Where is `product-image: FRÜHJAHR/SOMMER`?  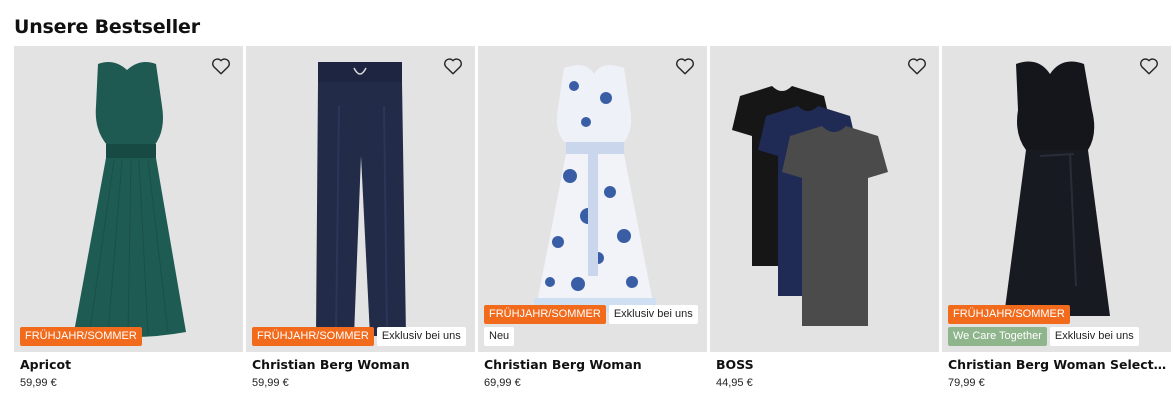
product-image: FRÜHJAHR/SOMMER is located at coordinates (128, 199).